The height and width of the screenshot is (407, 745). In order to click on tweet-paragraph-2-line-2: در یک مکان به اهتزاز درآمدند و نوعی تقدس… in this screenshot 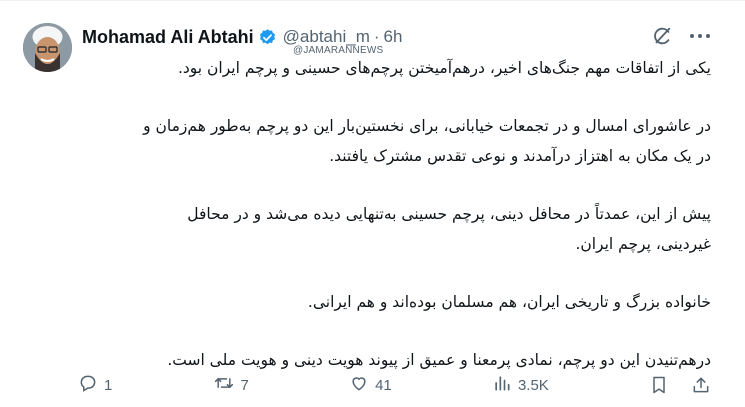, I will do `click(520, 156)`.